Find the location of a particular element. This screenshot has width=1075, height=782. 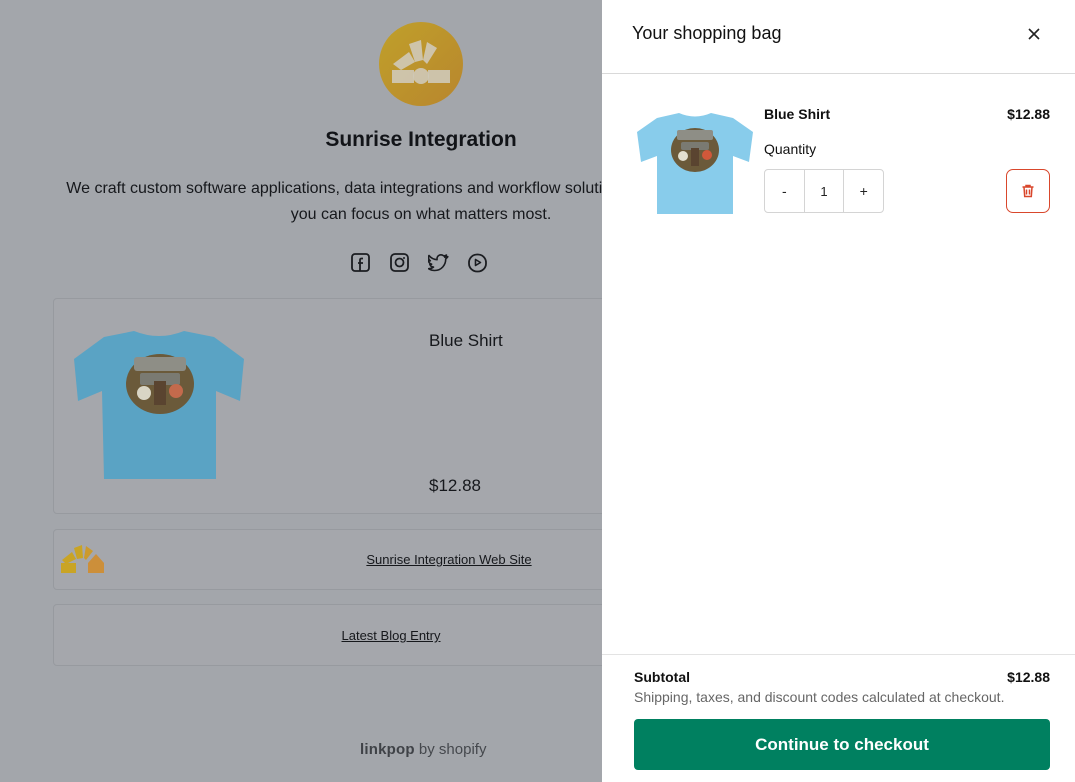

cart-item: Blue Shirt $12.88 Quantity - 1 + is located at coordinates (838, 154).